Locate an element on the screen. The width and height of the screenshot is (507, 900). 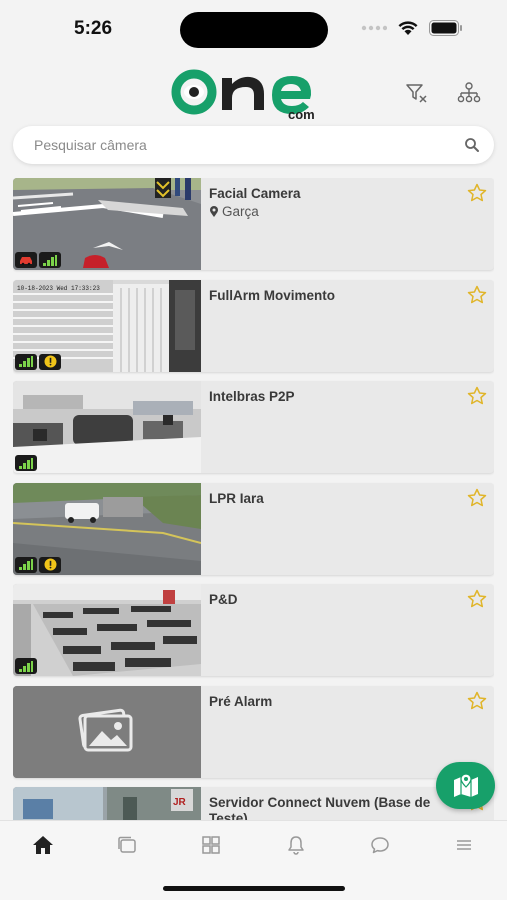
server-scene-image: JR is located at coordinates (107, 803).